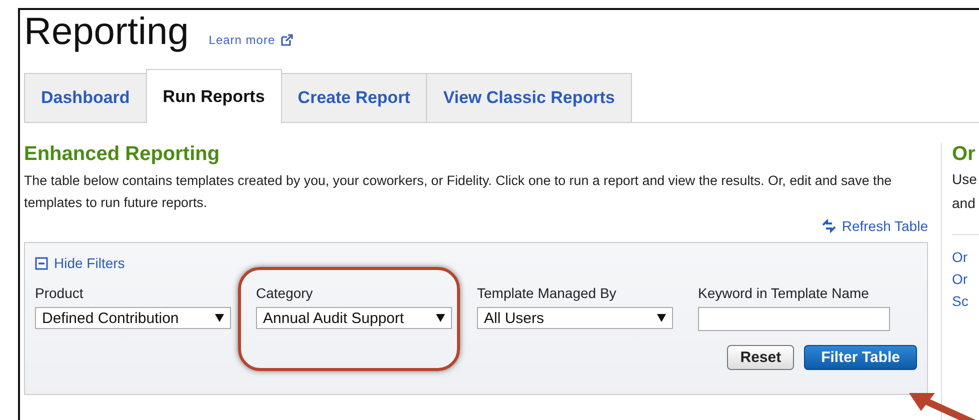  What do you see at coordinates (59, 293) in the screenshot?
I see `field-label: Product` at bounding box center [59, 293].